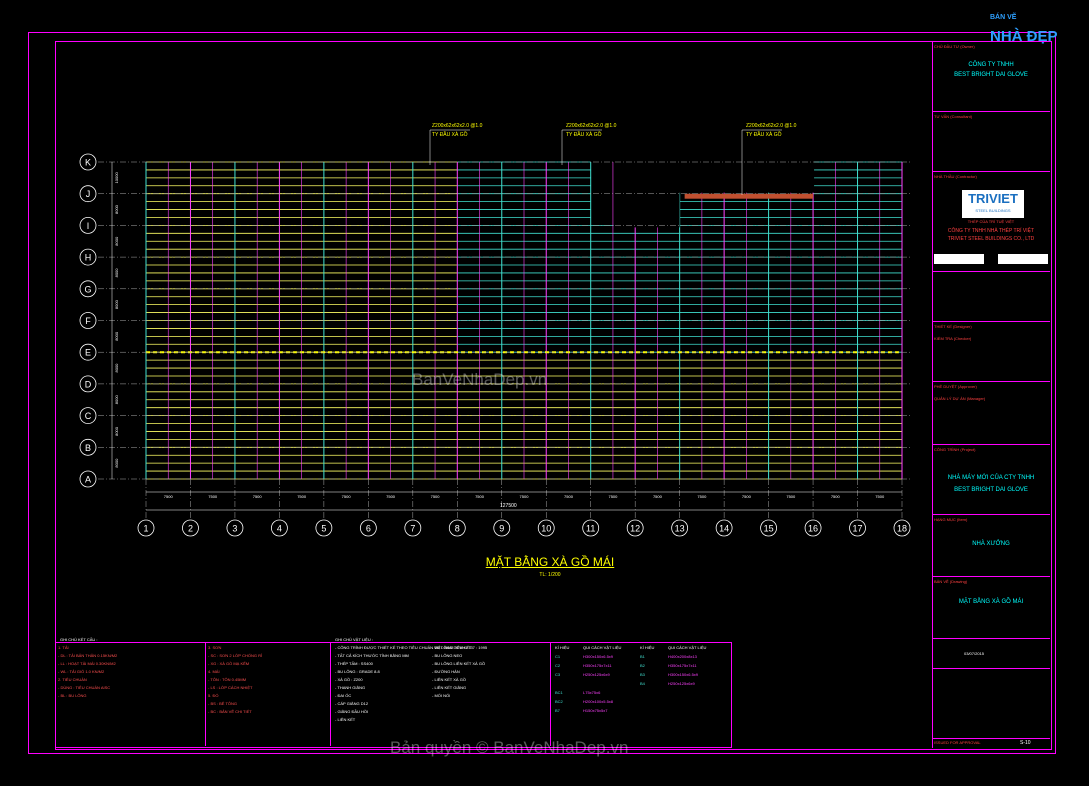 The image size is (1089, 786). Describe the element at coordinates (991, 545) in the screenshot. I see `tb-item: HẠNG MỤC (Item) NHÀ XƯỞNG` at that location.